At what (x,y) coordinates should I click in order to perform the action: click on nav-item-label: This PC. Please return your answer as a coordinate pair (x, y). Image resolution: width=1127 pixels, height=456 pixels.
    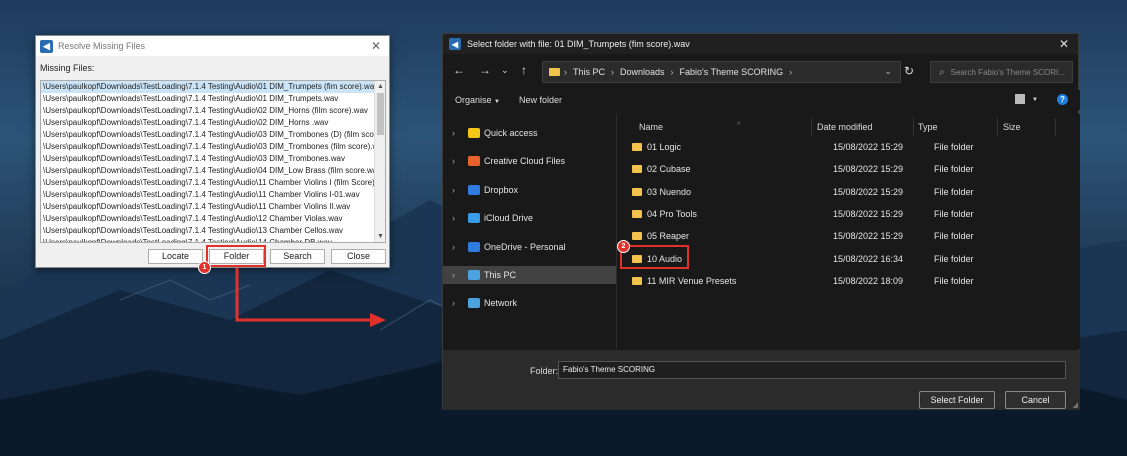
    Looking at the image, I should click on (500, 275).